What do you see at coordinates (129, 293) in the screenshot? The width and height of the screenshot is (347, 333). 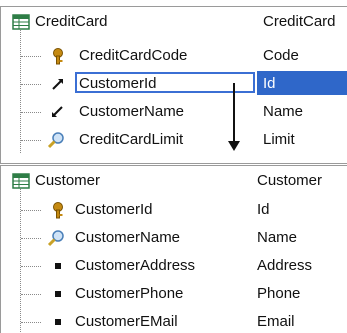 I see `attribute-name: CustomerPhone` at bounding box center [129, 293].